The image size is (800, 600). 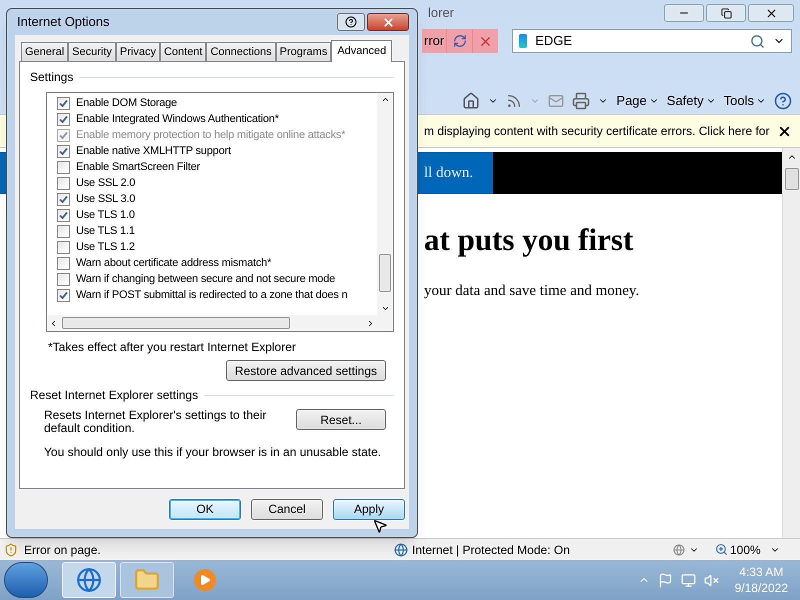 I want to click on warning-text: You should only use this if your browser is in an unusable state., so click(x=213, y=452).